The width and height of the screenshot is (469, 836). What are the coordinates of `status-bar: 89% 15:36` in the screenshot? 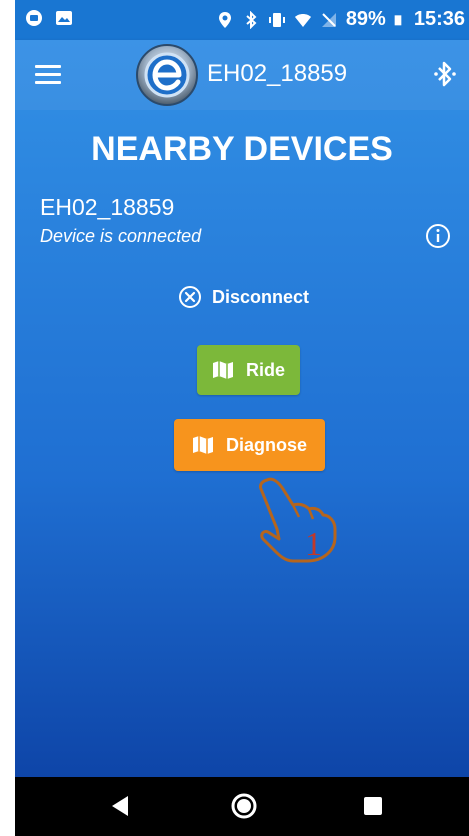 It's located at (242, 20).